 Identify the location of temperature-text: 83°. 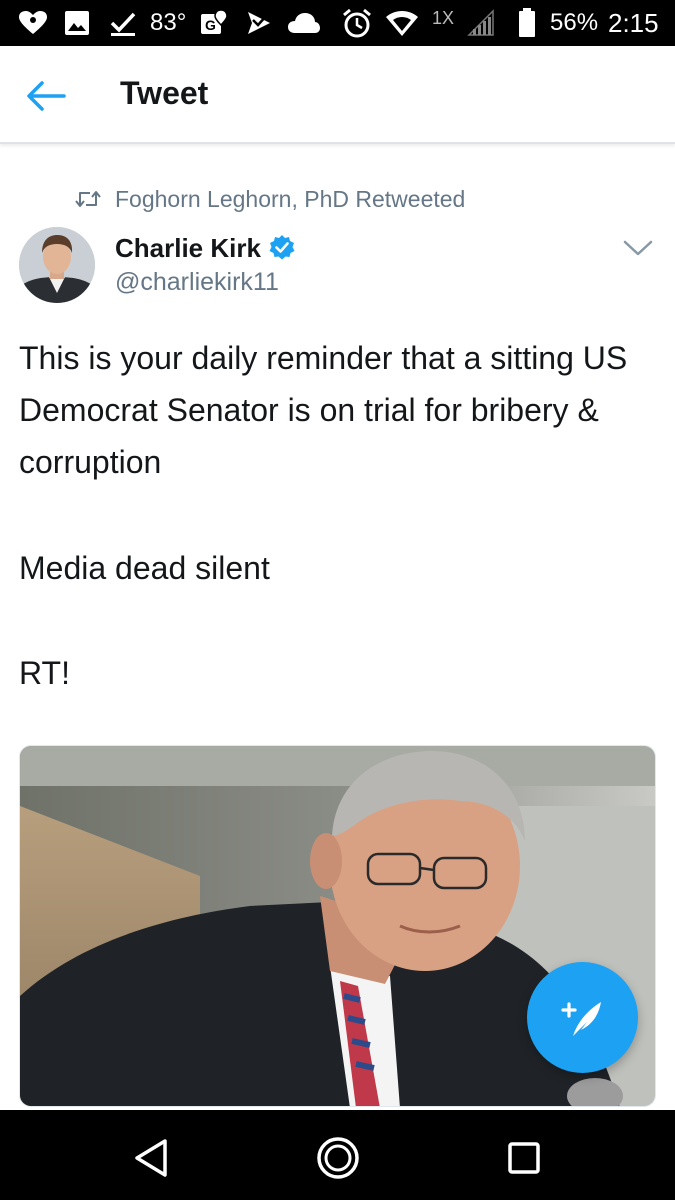
(168, 22).